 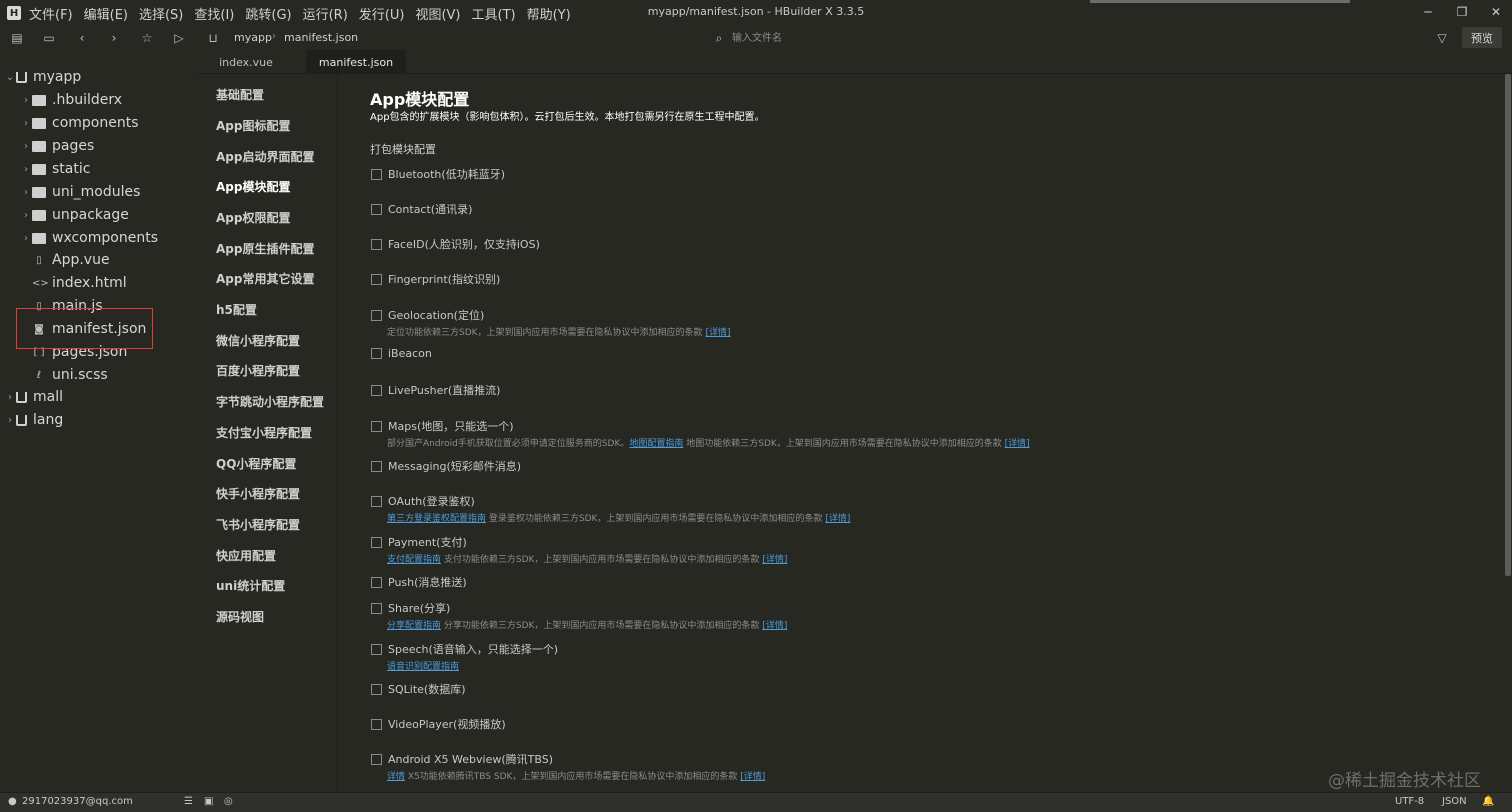 I want to click on tree-item-folder: › uni_modules, so click(x=80, y=192).